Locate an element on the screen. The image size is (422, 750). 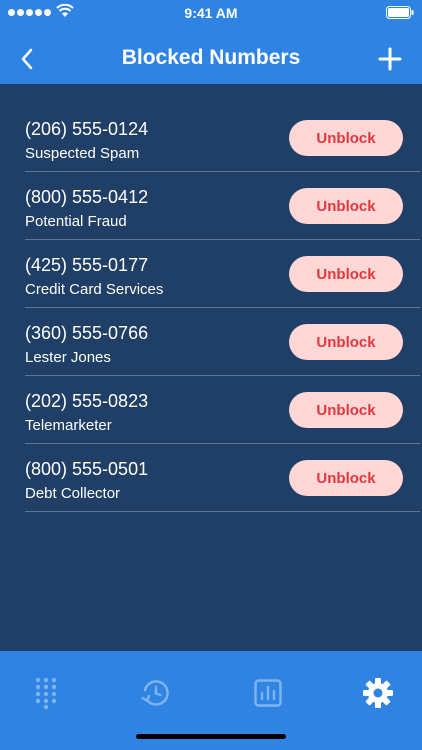
recent-clock-icon is located at coordinates (155, 693).